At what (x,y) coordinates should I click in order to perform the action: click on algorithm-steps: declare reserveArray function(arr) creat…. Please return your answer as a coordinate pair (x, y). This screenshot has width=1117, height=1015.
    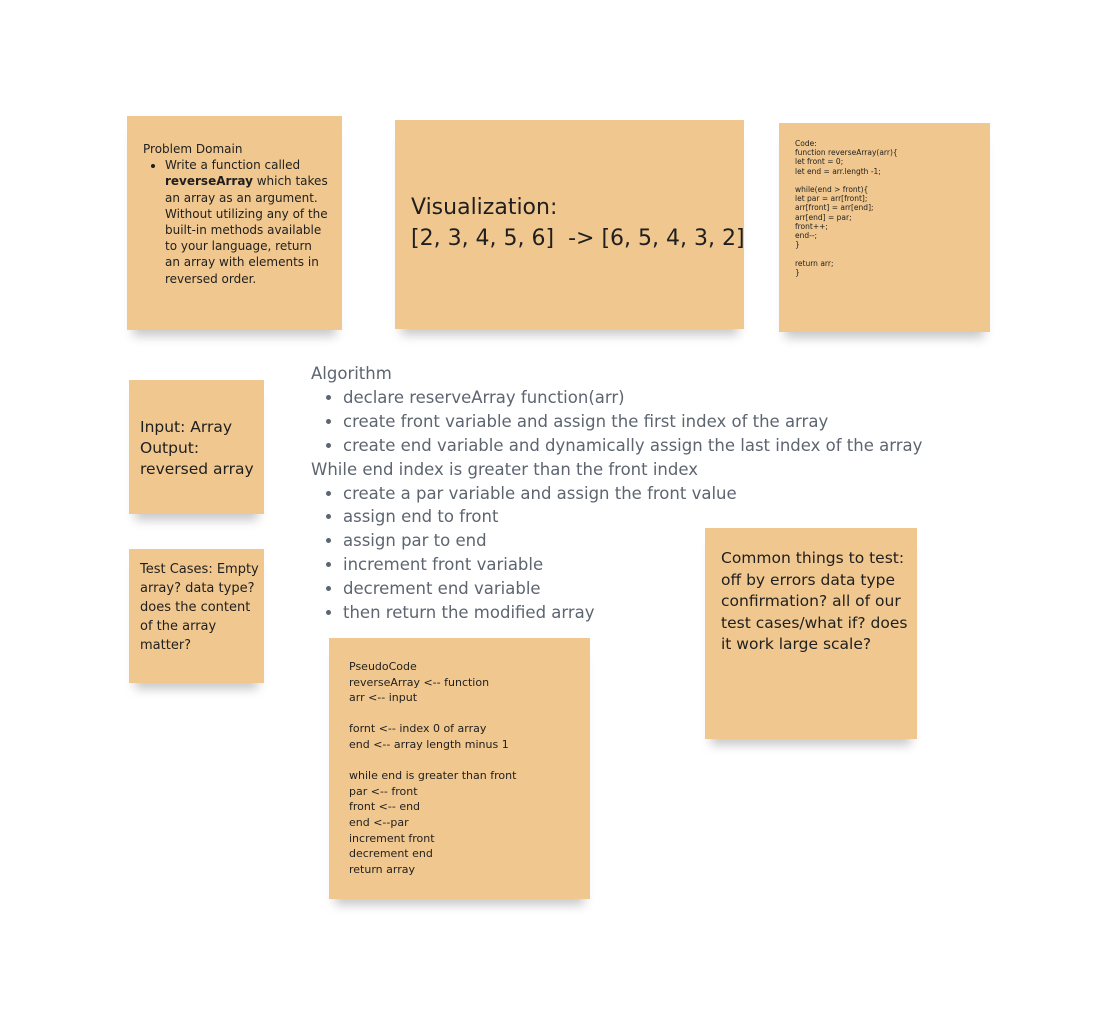
    Looking at the image, I should click on (641, 422).